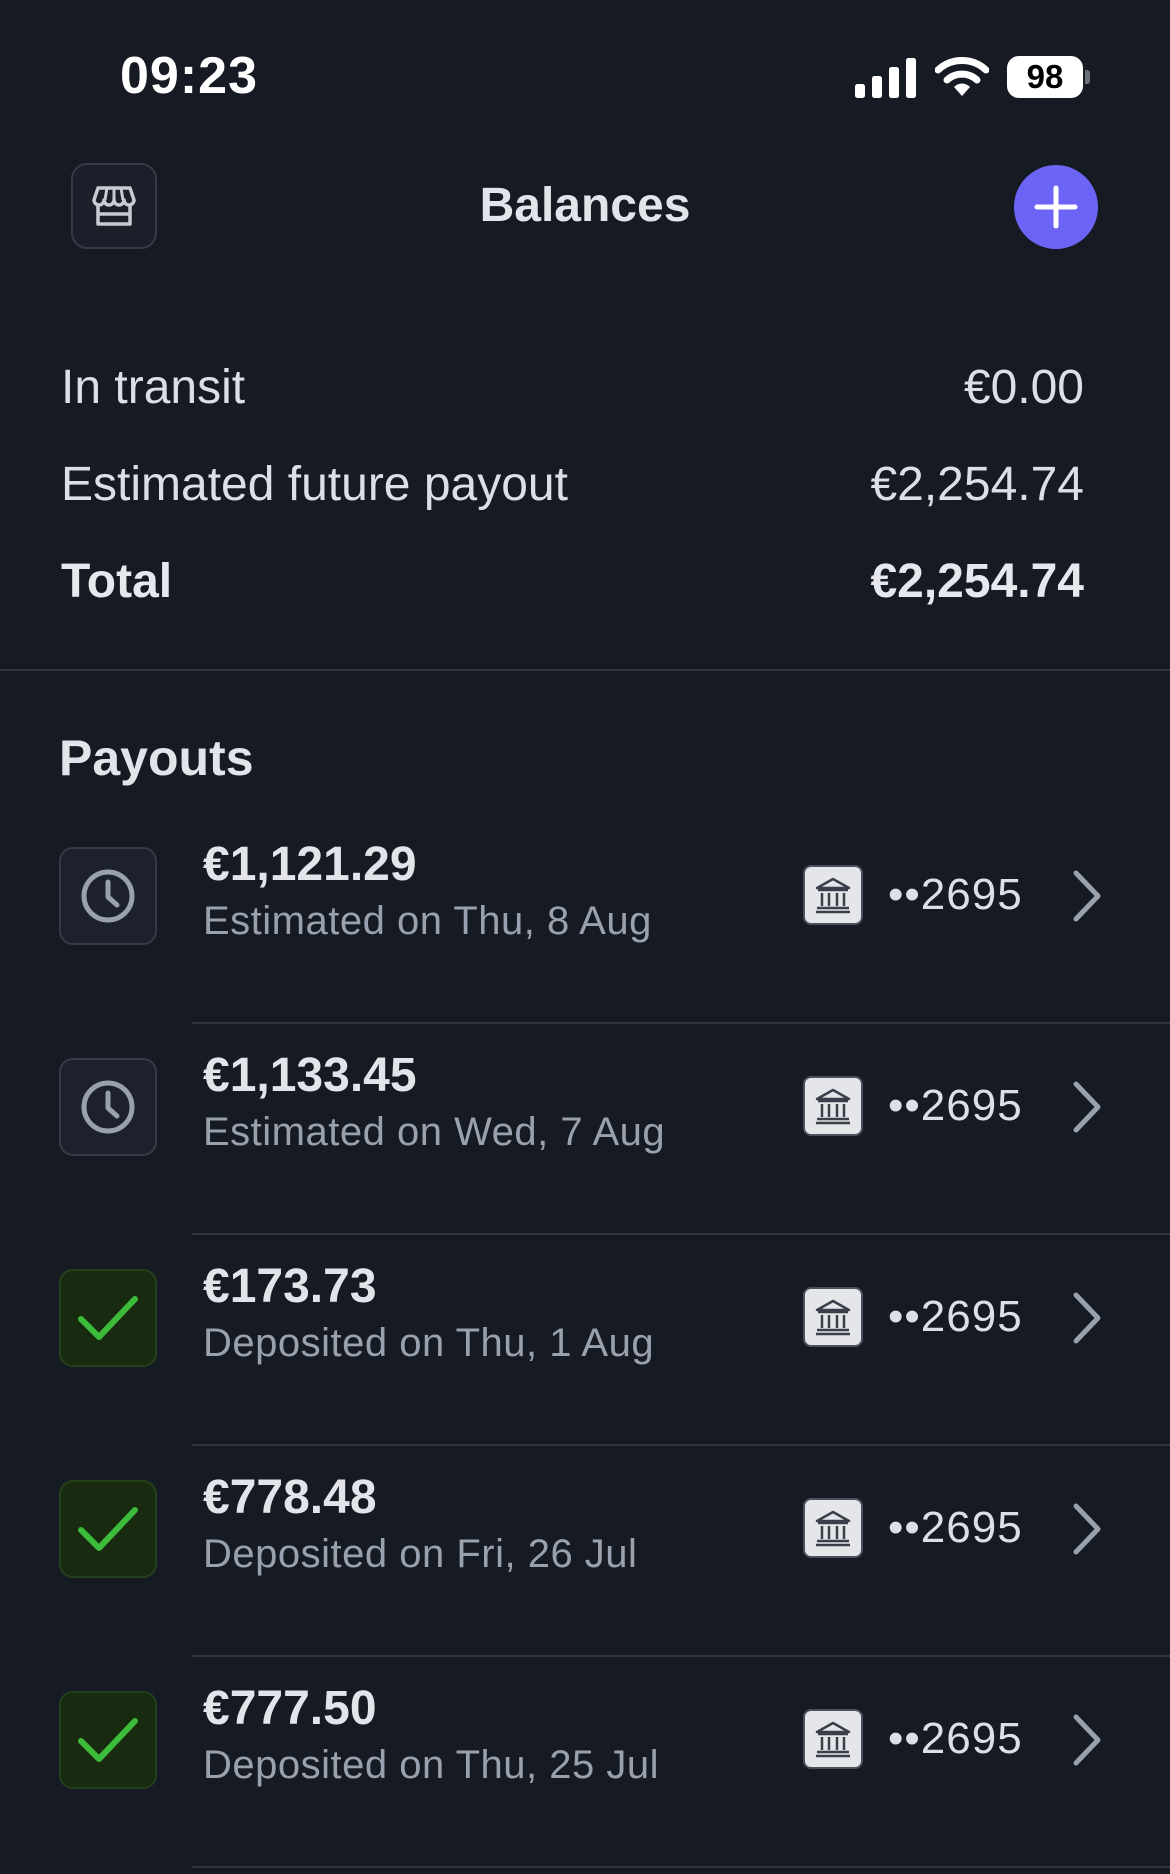 The height and width of the screenshot is (1874, 1170). Describe the element at coordinates (434, 1132) in the screenshot. I see `payout-date: Estimated on Wed, 7 Aug` at that location.